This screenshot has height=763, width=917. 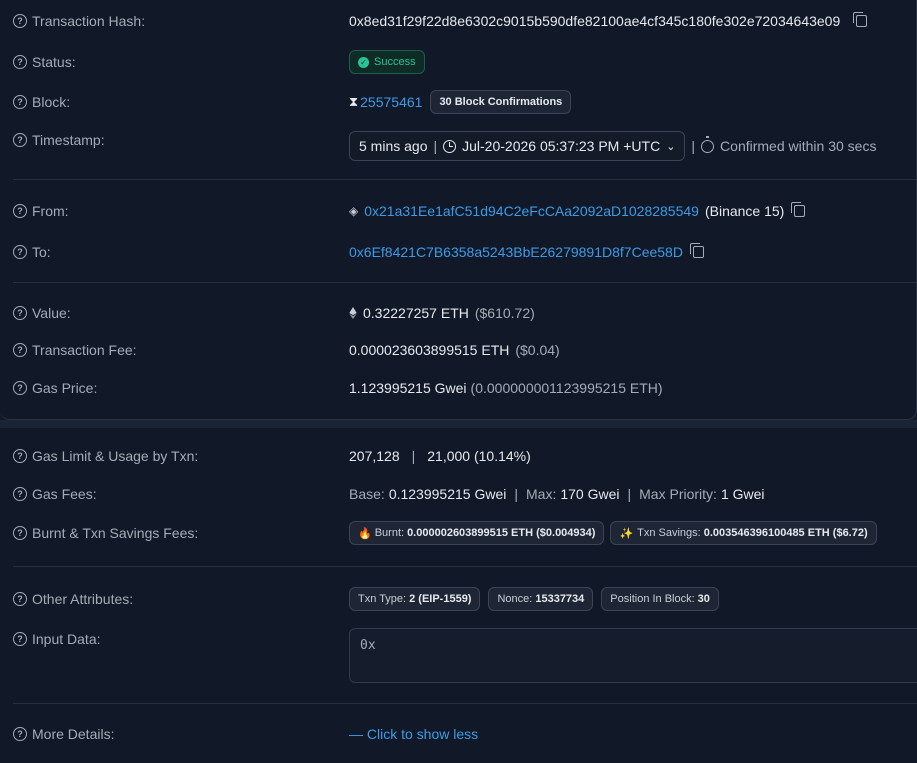 What do you see at coordinates (54, 62) in the screenshot?
I see `status-label: Status:` at bounding box center [54, 62].